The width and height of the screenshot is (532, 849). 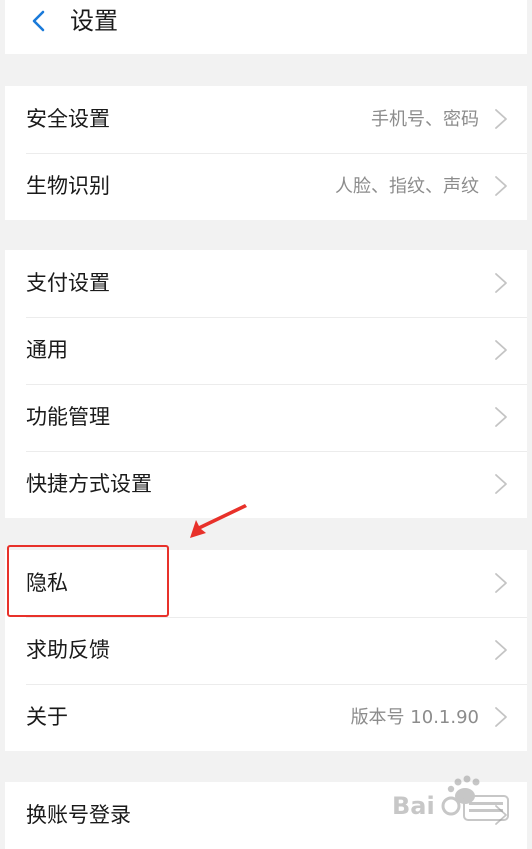 I want to click on settings-item-label: 支付设置, so click(x=68, y=283).